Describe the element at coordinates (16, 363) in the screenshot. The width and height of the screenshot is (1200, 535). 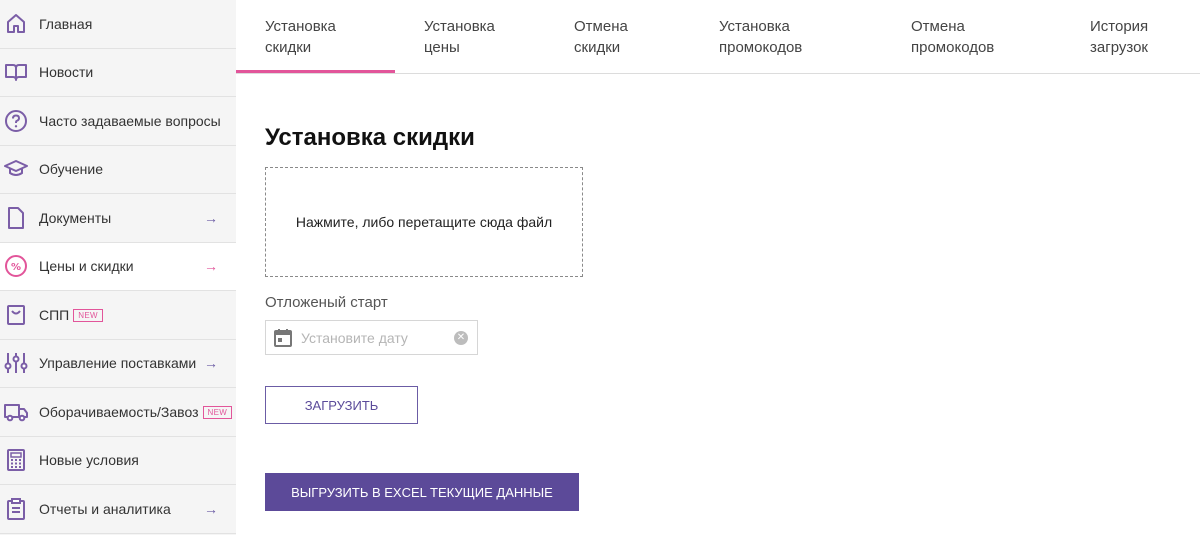
I see `sliders-icon` at that location.